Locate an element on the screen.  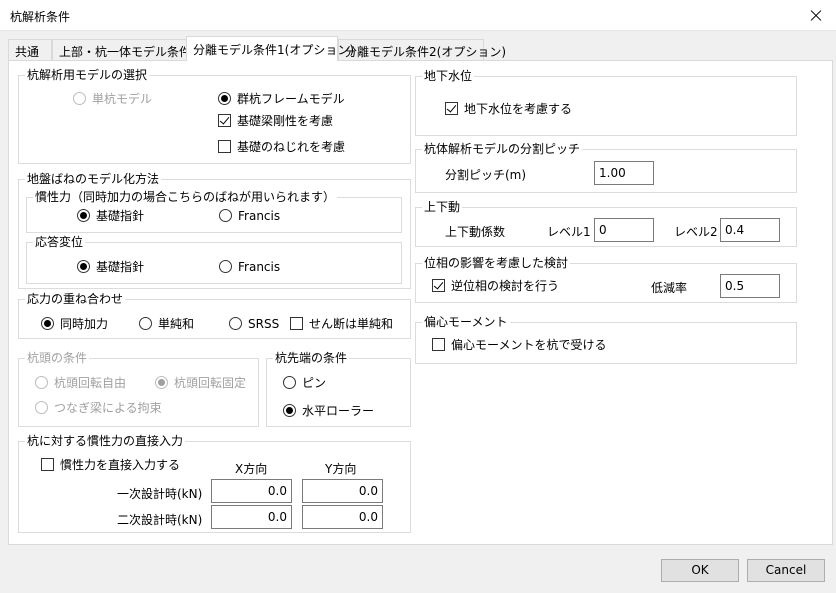
group-pile-radio: 群杭フレームモデル is located at coordinates (281, 99).